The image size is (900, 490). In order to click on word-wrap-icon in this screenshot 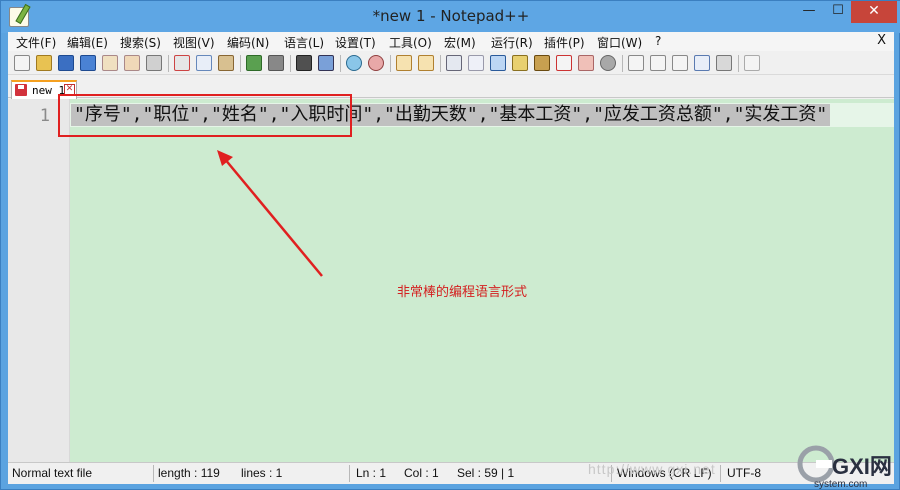, I will do `click(454, 63)`.